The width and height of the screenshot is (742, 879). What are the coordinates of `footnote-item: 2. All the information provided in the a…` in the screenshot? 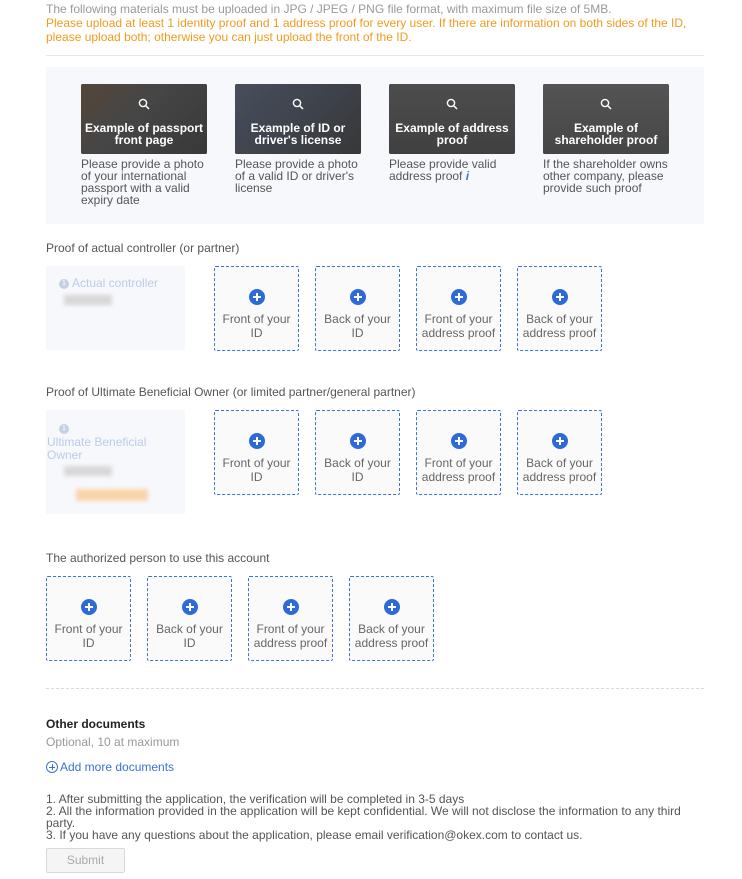 It's located at (363, 817).